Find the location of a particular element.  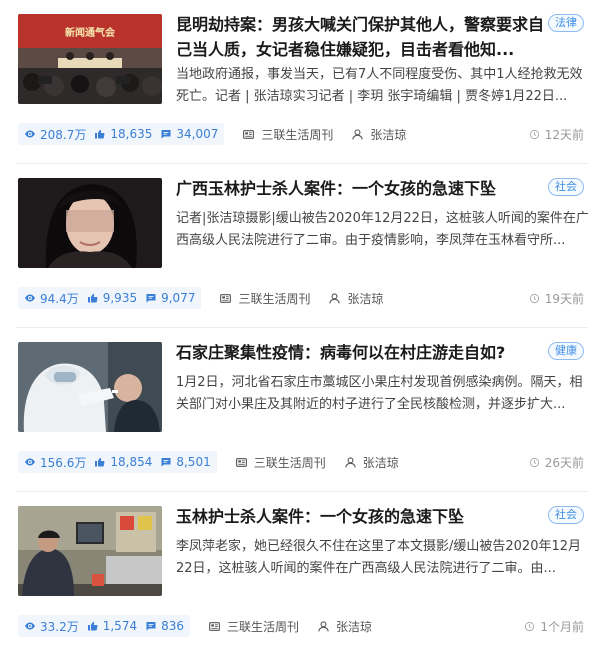

views-stat: 33.2万 is located at coordinates (51, 626).